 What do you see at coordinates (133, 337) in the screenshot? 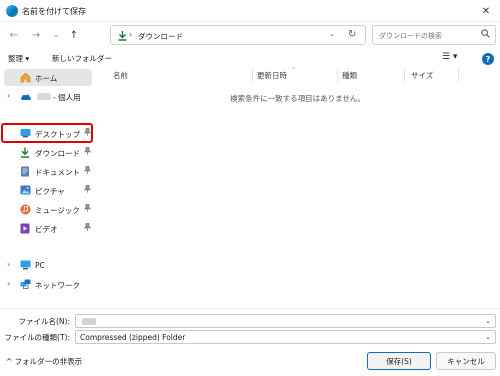
I see `filetype-value: Compressed (zipped) Folder` at bounding box center [133, 337].